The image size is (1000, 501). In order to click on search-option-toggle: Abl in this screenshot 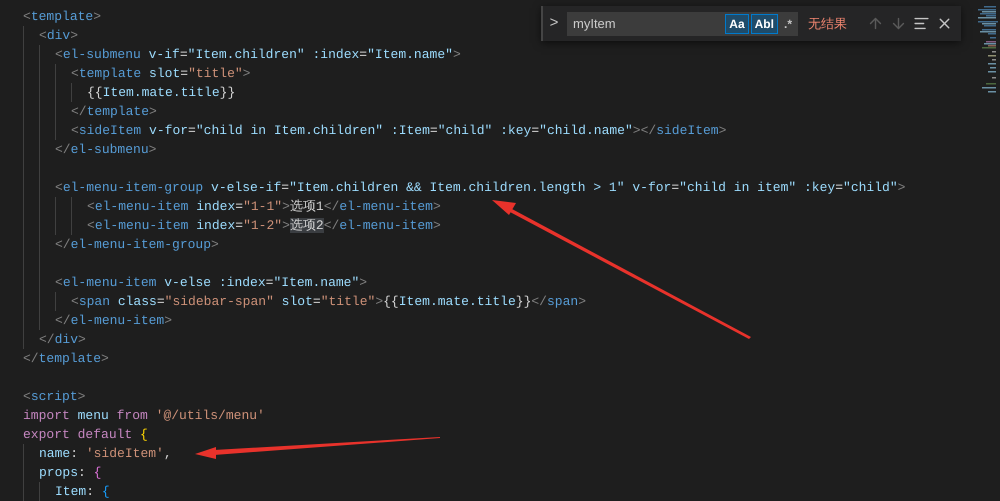, I will do `click(764, 24)`.